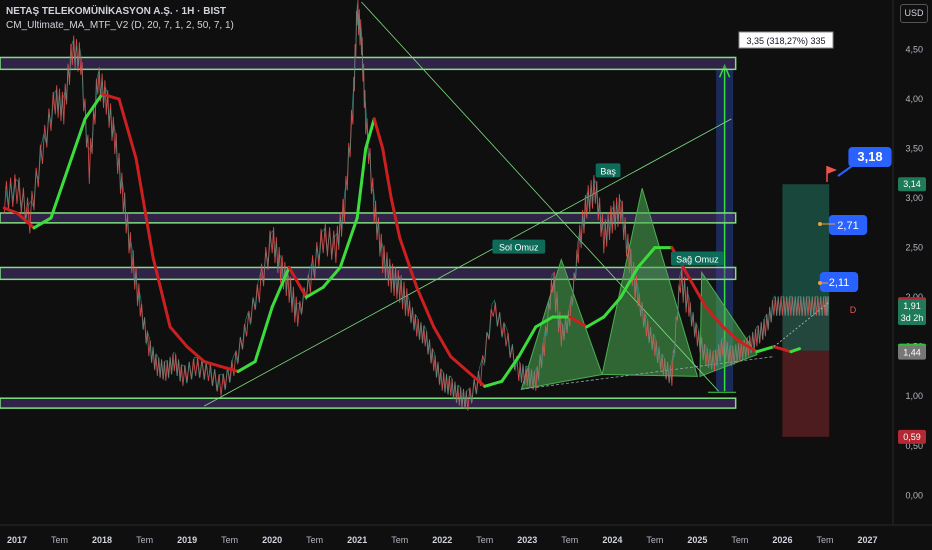 This screenshot has width=932, height=550. Describe the element at coordinates (839, 283) in the screenshot. I see `target-bubble: 2,11` at that location.